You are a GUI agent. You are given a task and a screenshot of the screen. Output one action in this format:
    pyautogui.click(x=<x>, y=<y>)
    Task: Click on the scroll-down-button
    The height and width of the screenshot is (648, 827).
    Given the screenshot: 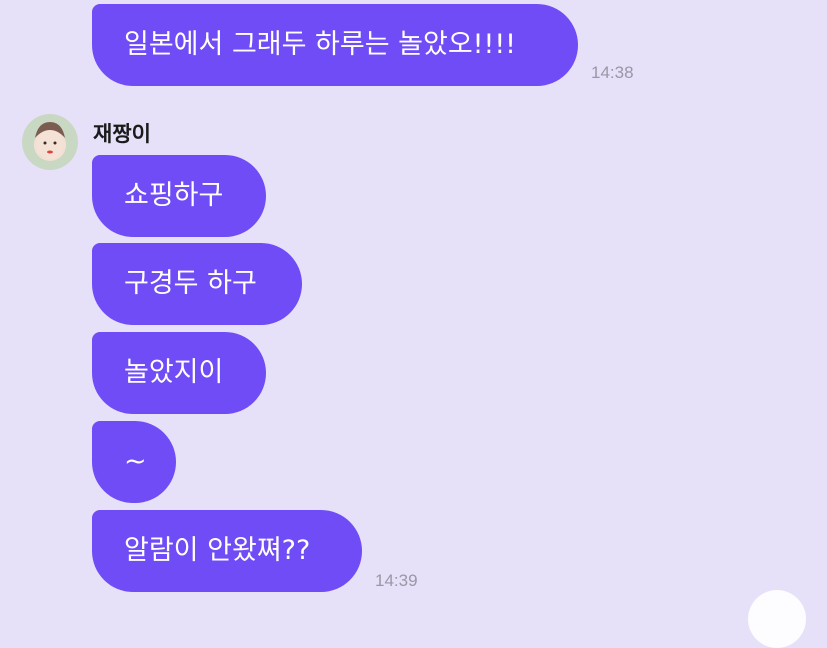 What is the action you would take?
    pyautogui.click(x=777, y=619)
    